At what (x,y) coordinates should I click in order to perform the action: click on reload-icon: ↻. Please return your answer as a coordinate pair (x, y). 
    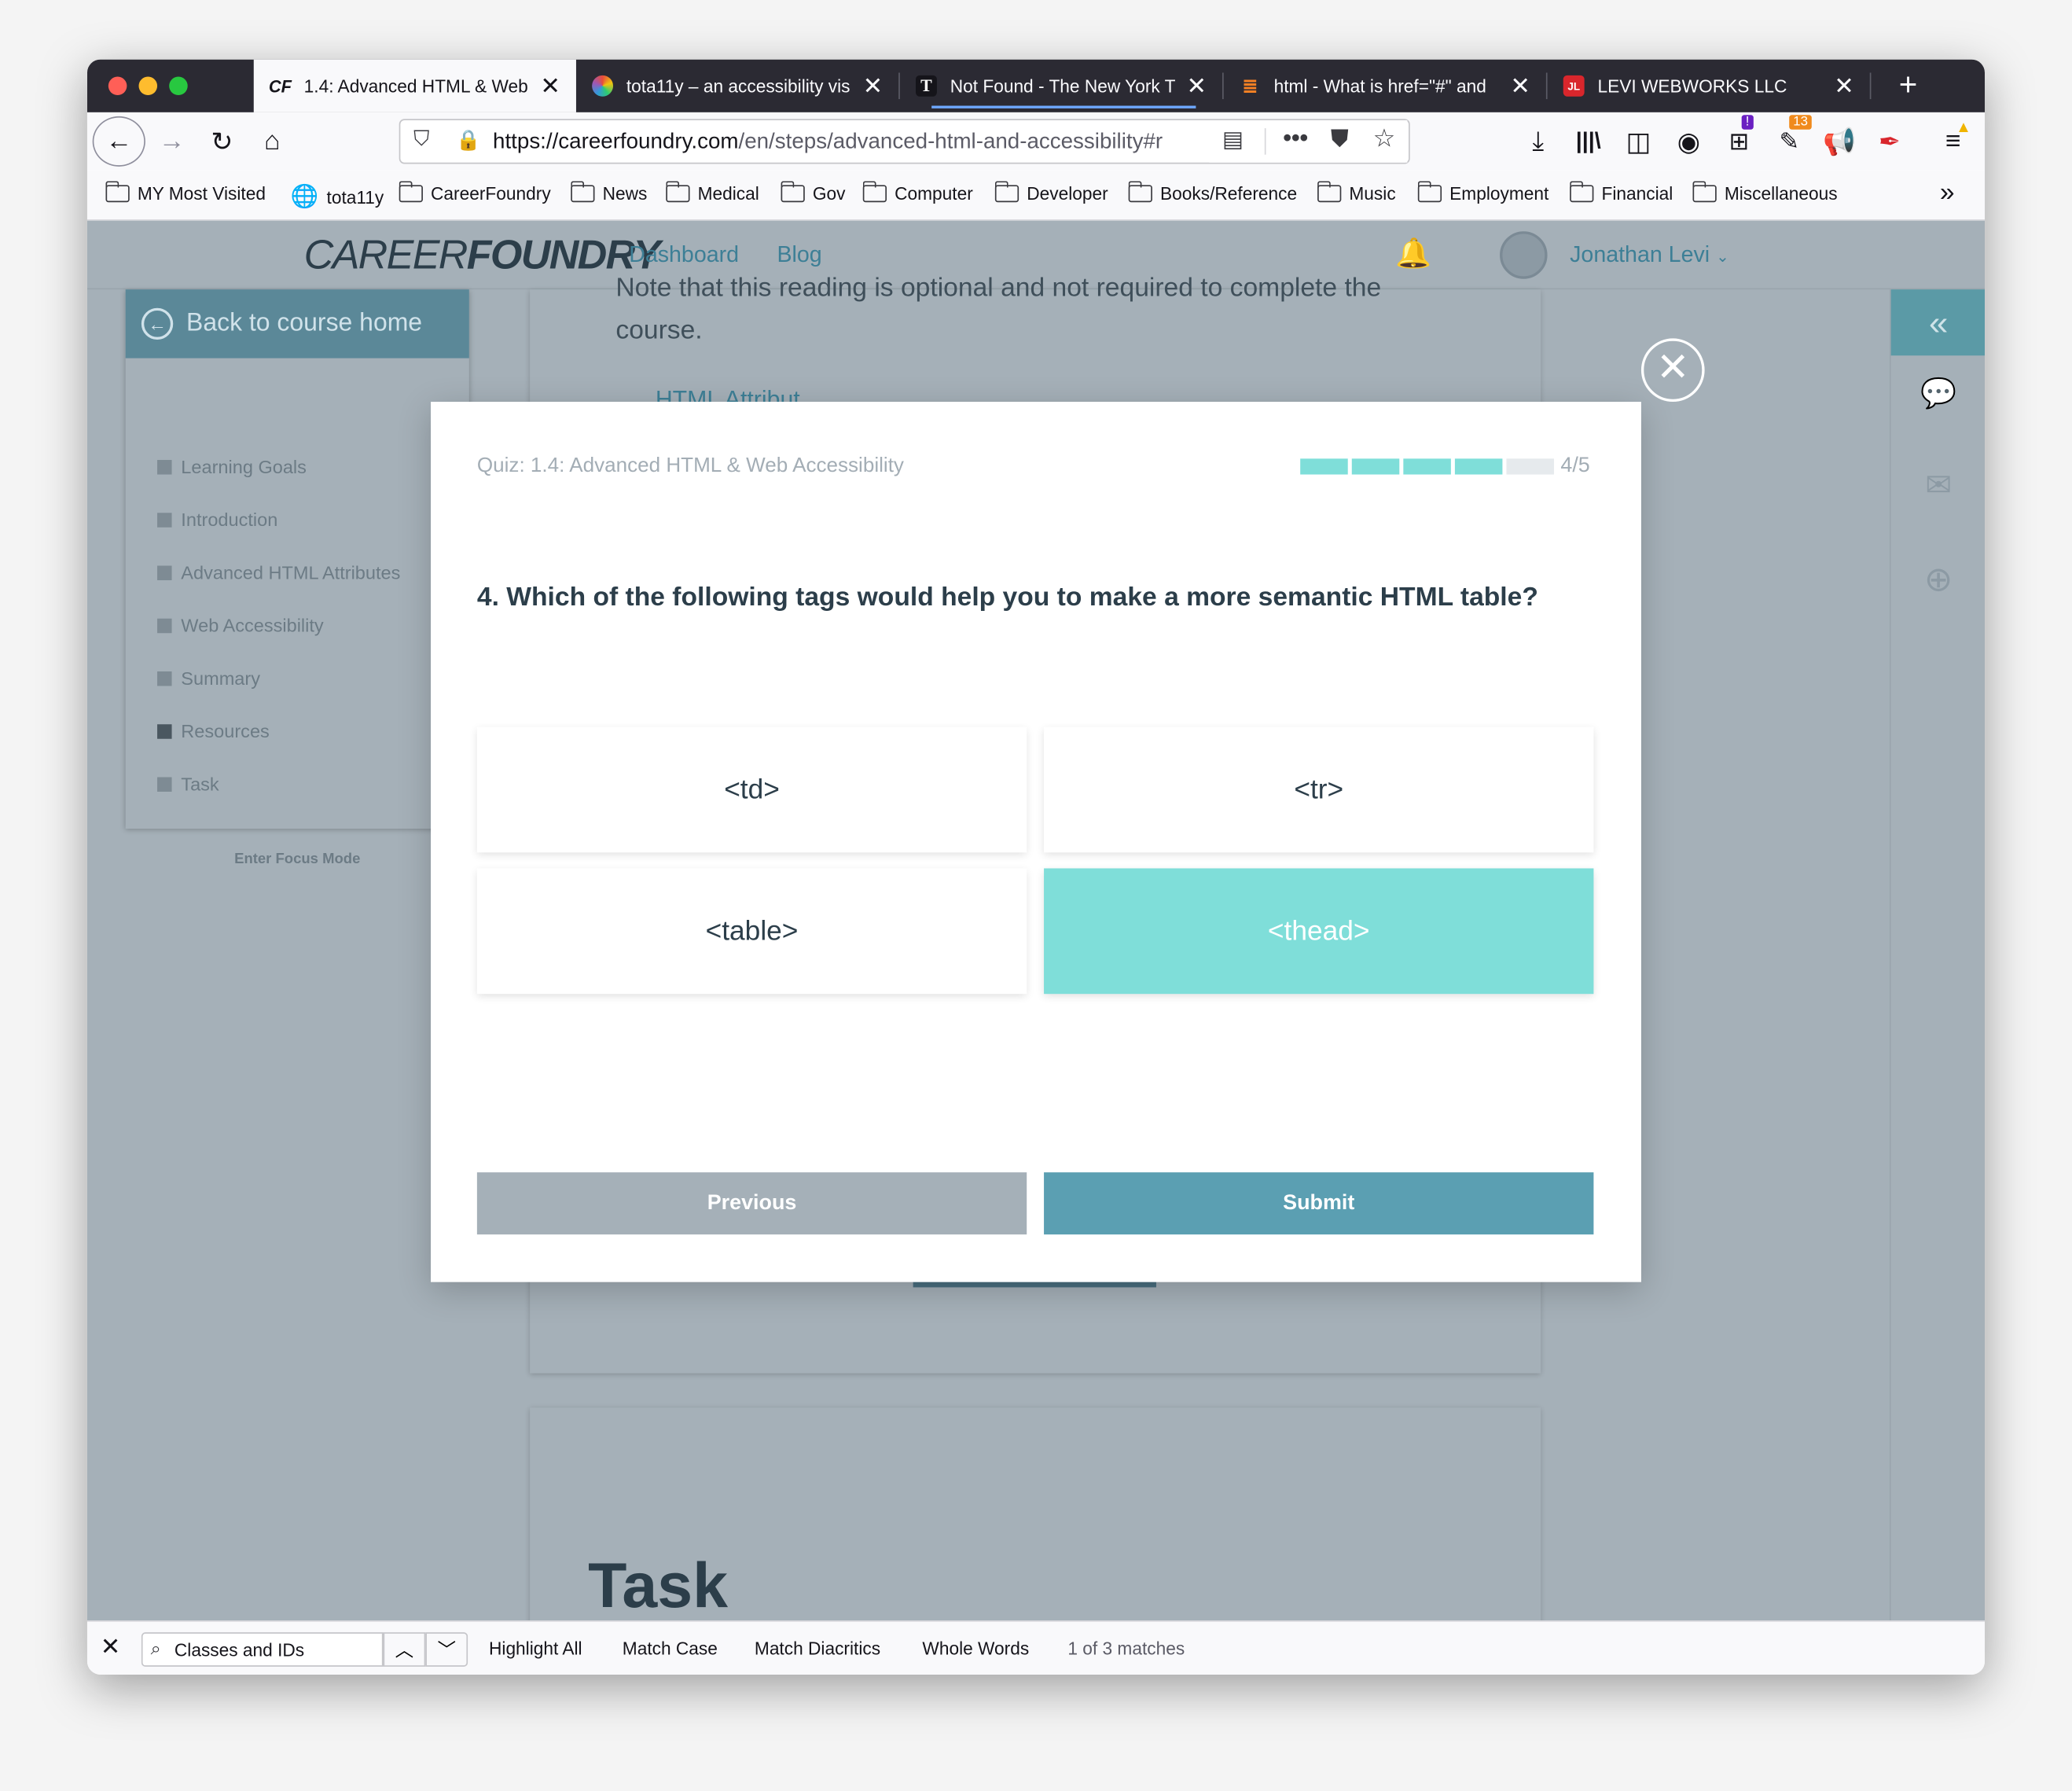
    Looking at the image, I should click on (223, 141).